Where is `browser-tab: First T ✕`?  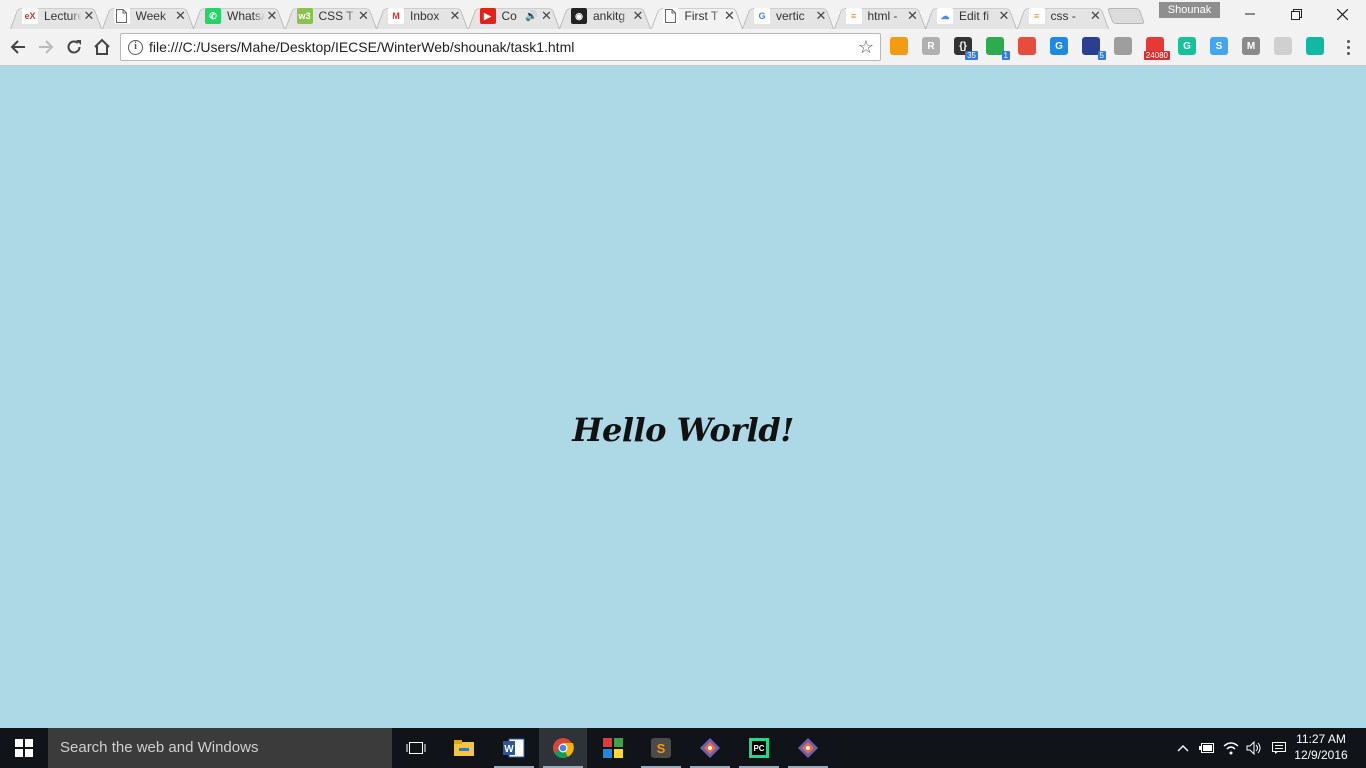
browser-tab: First T ✕ is located at coordinates (697, 16).